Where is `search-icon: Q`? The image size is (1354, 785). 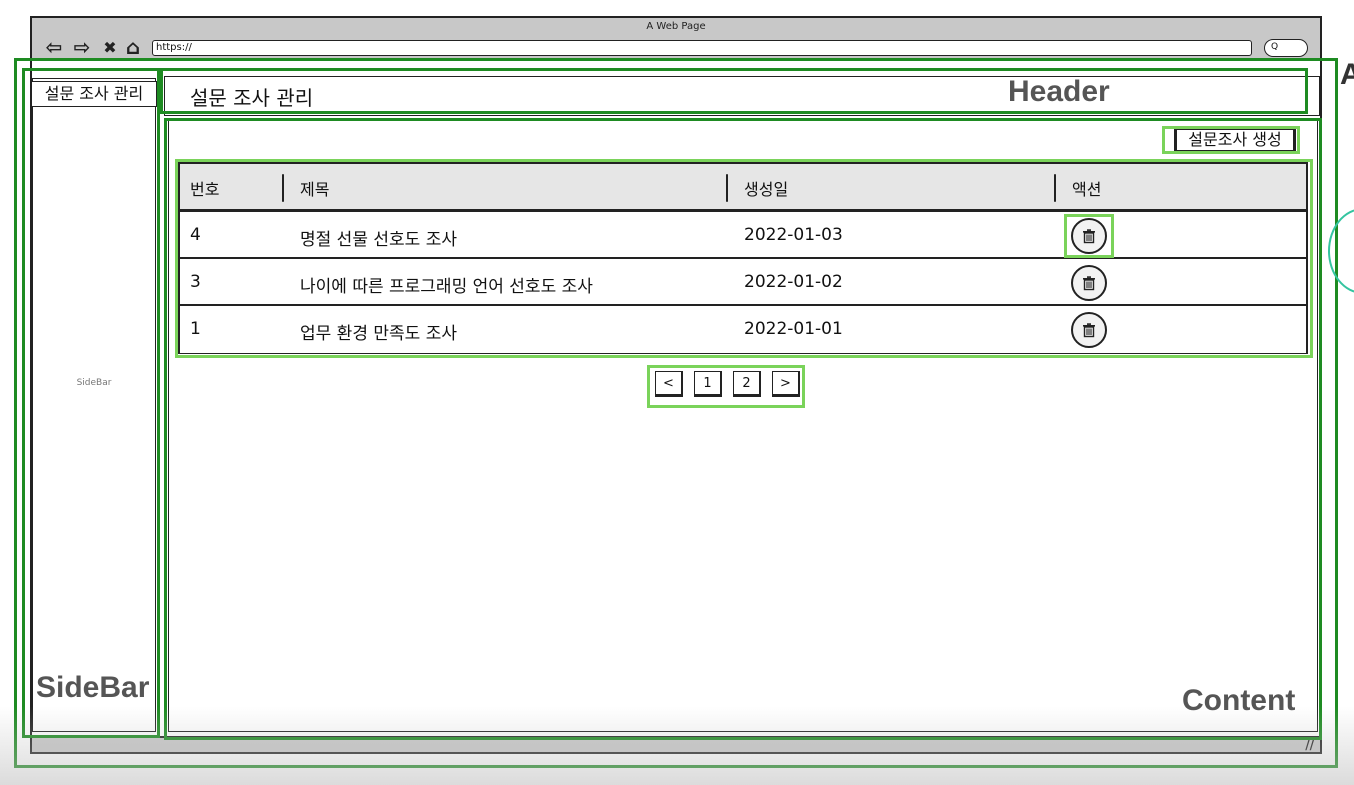 search-icon: Q is located at coordinates (1275, 47).